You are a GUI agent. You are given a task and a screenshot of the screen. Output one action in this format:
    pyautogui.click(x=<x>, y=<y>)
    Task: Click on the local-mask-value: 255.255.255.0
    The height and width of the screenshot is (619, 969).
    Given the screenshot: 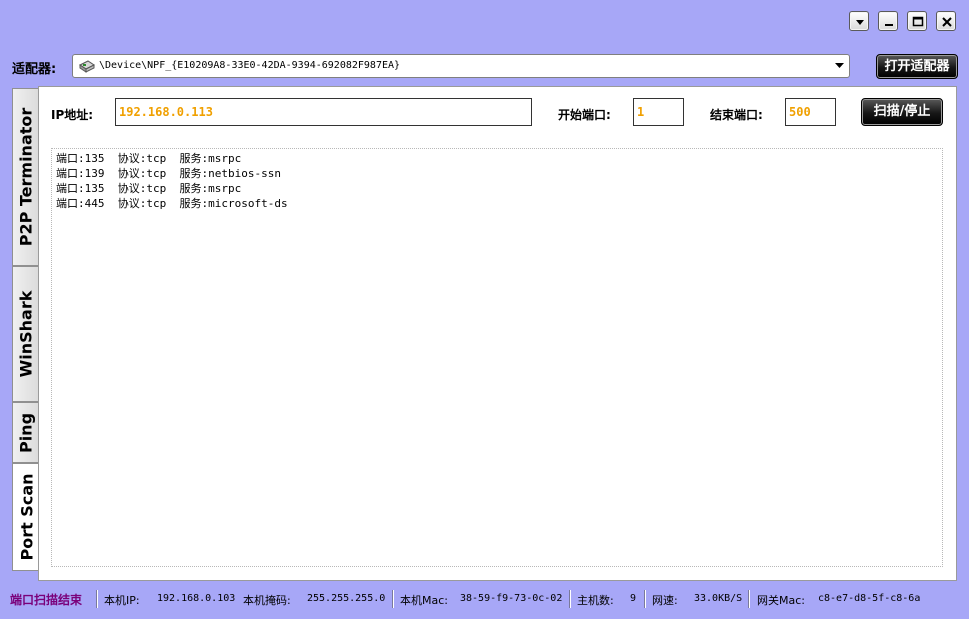 What is the action you would take?
    pyautogui.click(x=346, y=598)
    